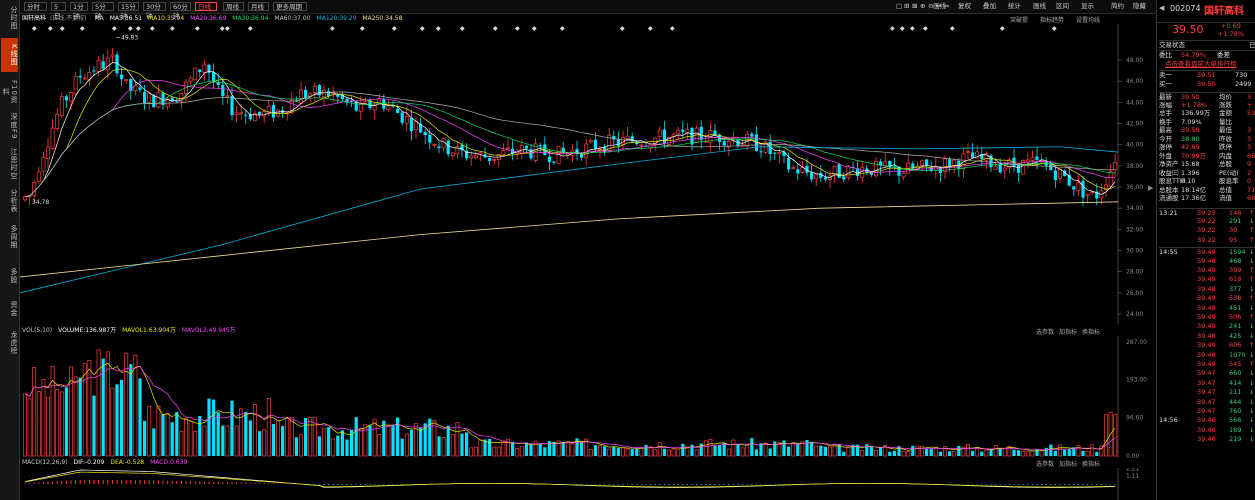  I want to click on toolbar-btn-5: 区间, so click(1062, 6).